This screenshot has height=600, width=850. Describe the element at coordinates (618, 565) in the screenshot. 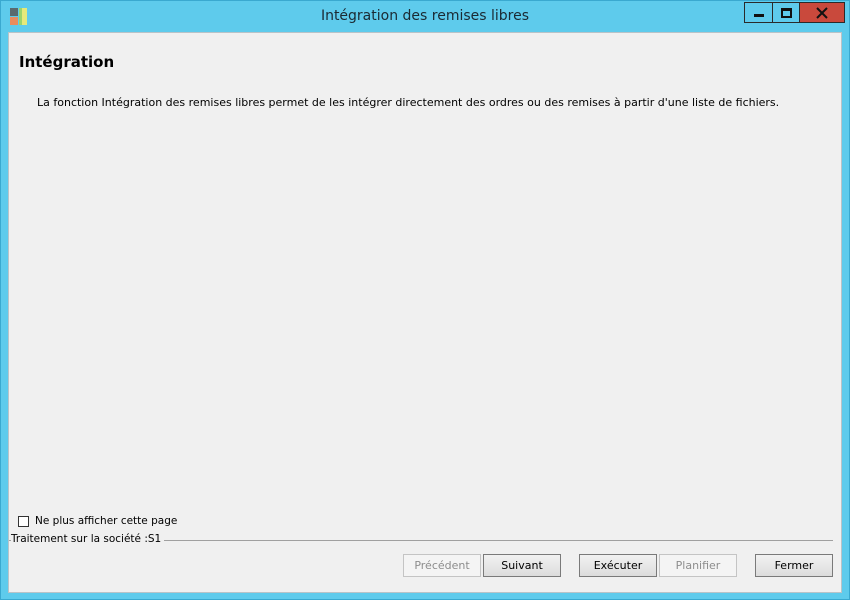

I see `execute-button: Exécuter` at that location.